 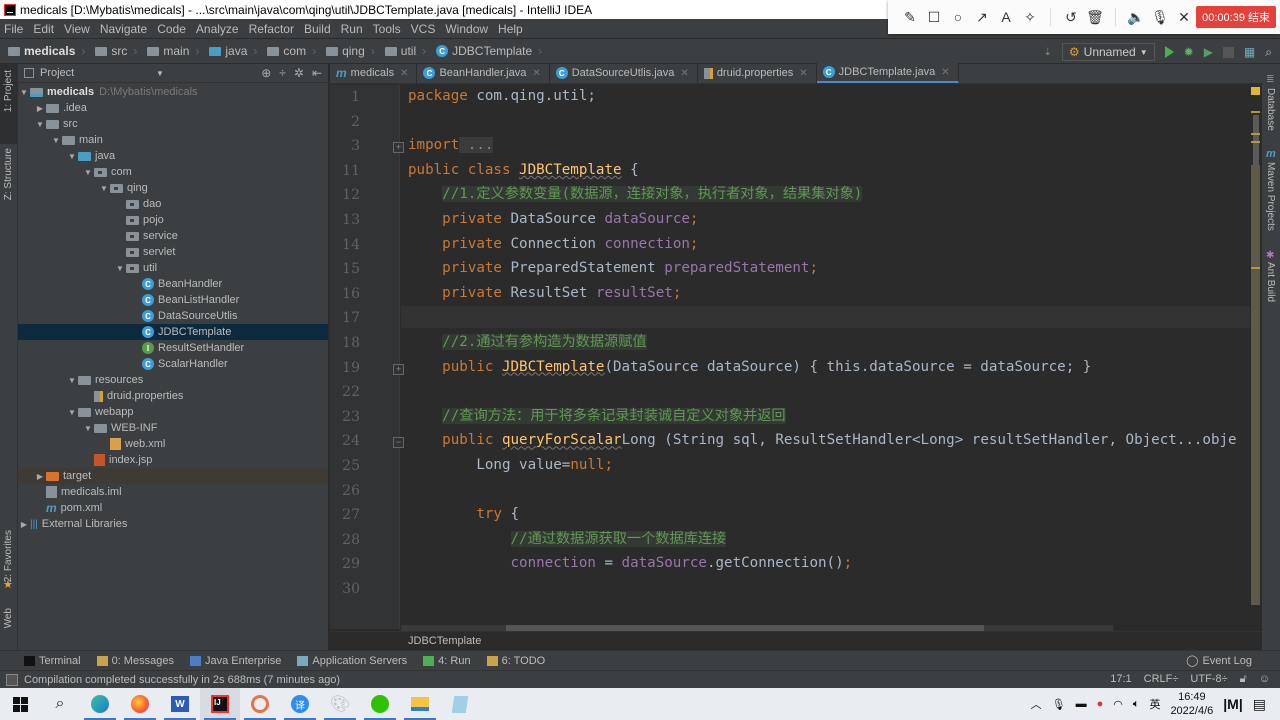 I want to click on breadcrumb-item: medicals ›, so click(x=46, y=51).